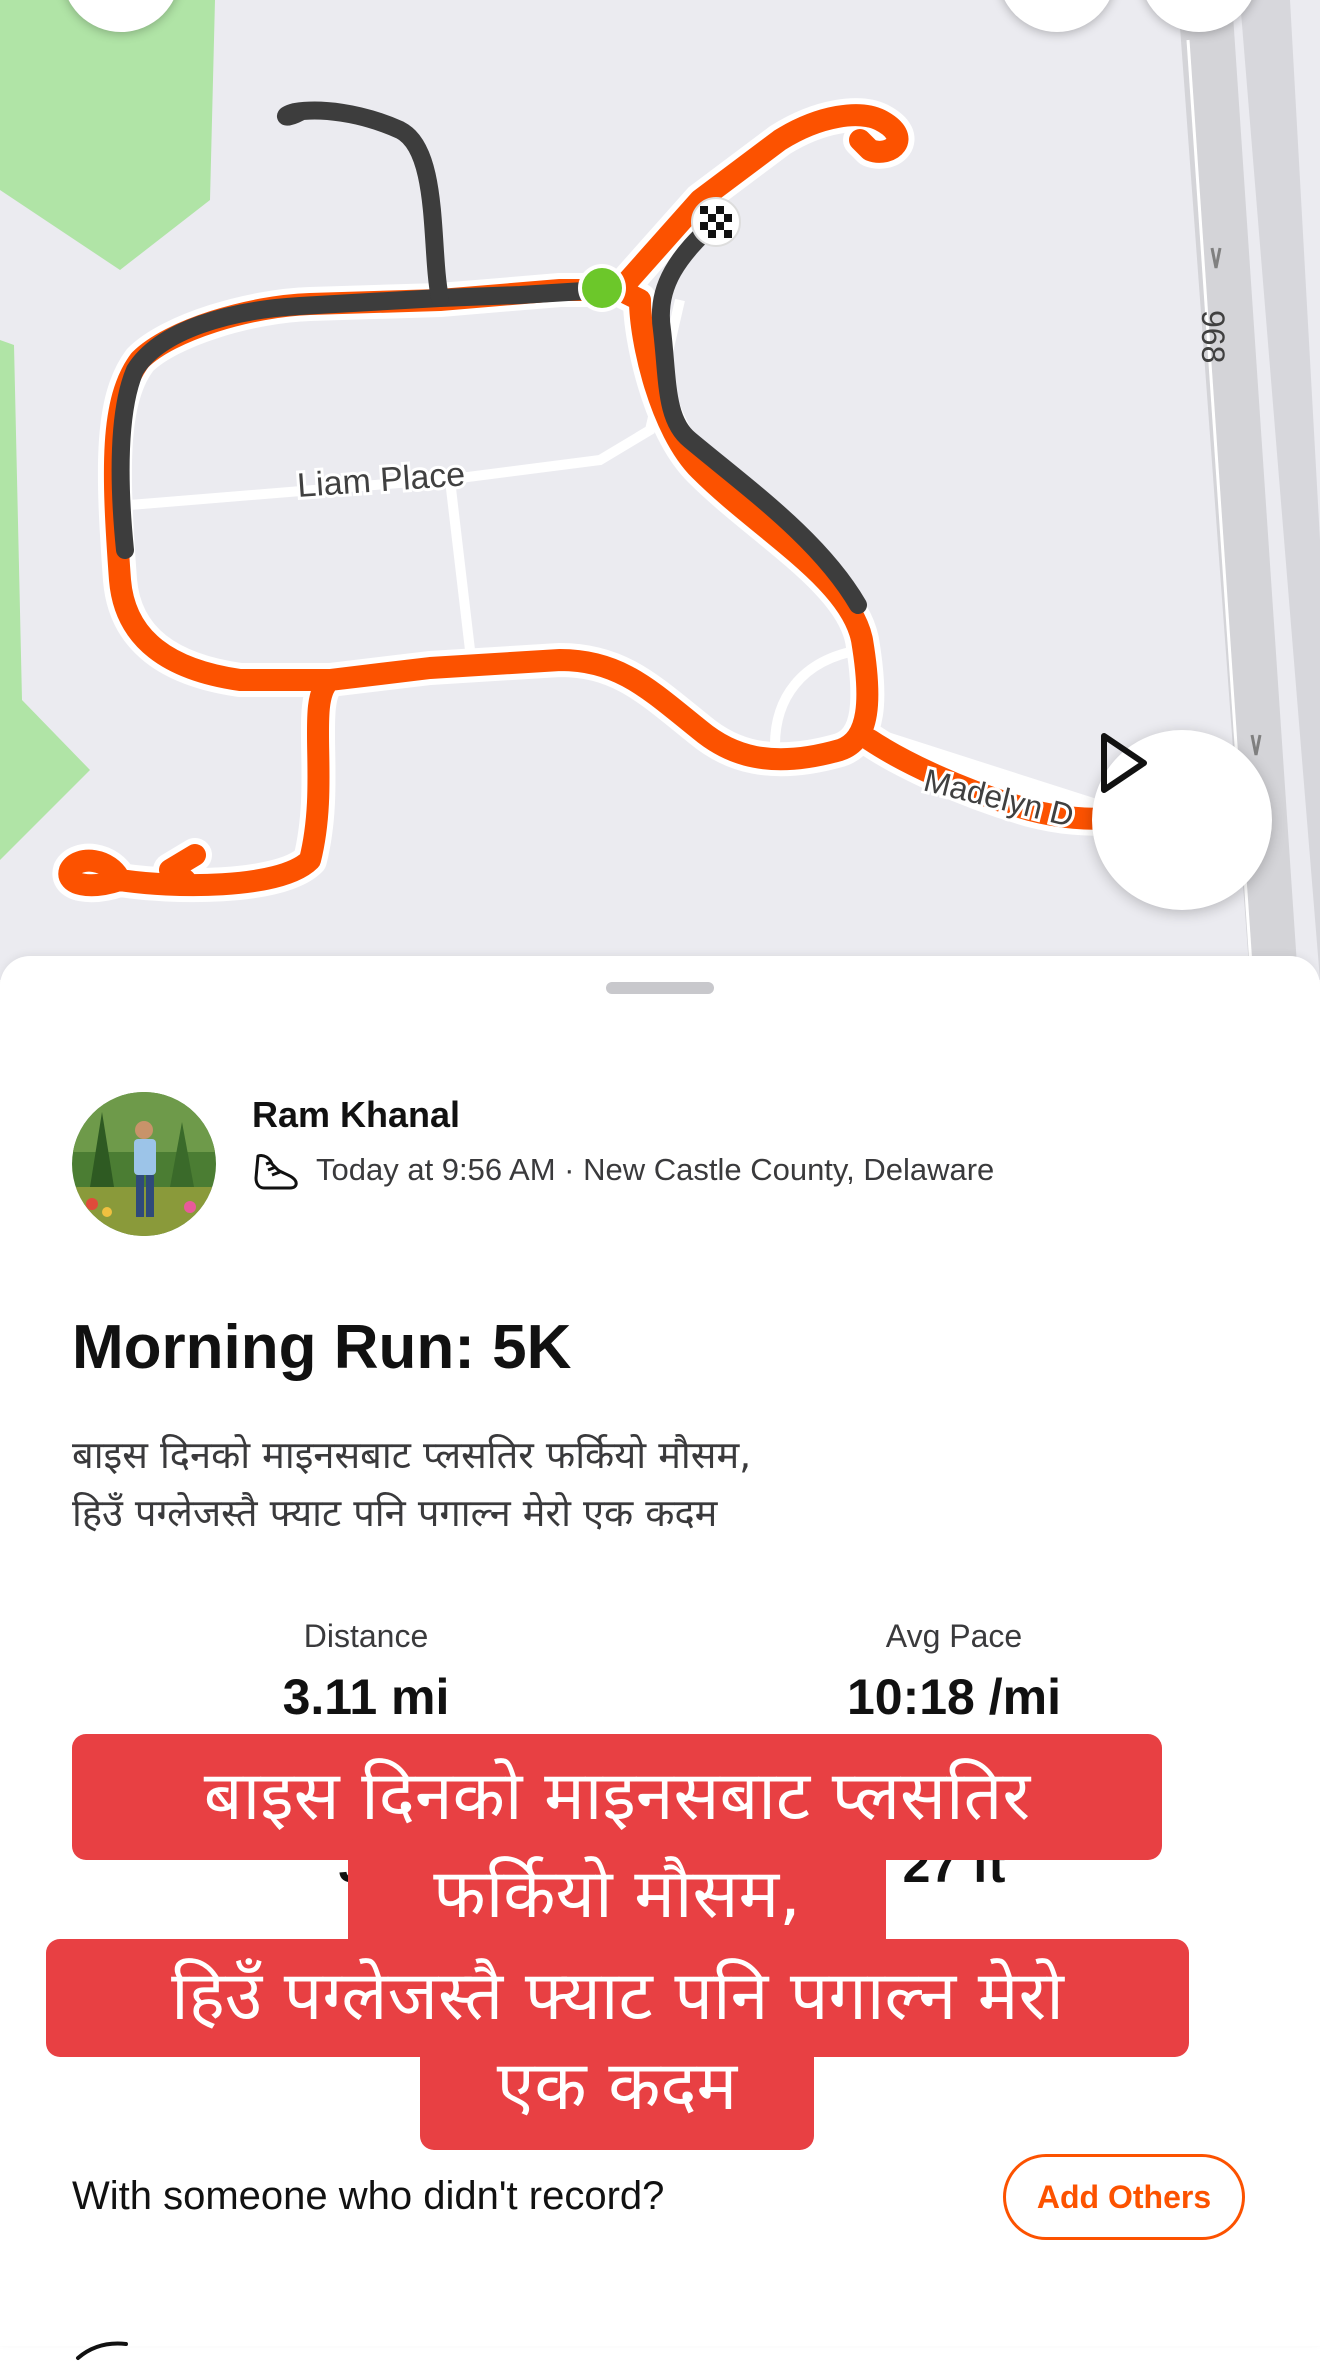 This screenshot has height=2362, width=1320. I want to click on running-shoe-icon, so click(276, 1172).